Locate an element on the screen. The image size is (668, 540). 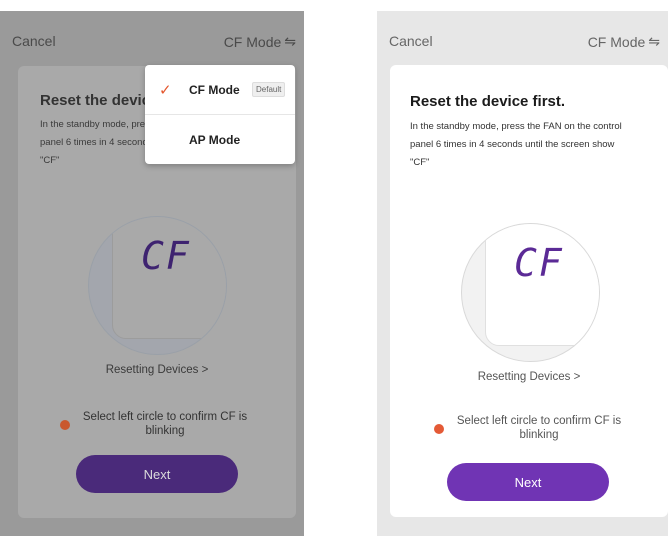
dropdown-item-ap-mode: AP Mode is located at coordinates (220, 139).